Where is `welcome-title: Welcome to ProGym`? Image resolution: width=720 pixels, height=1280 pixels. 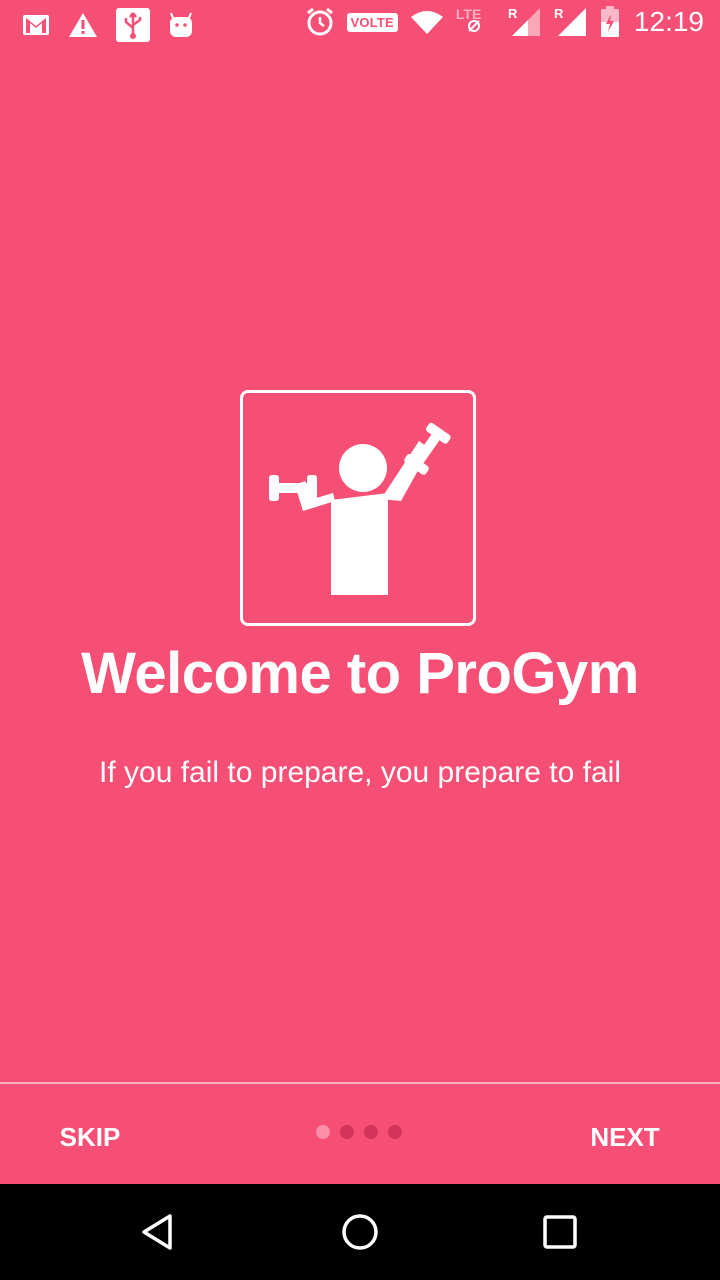 welcome-title: Welcome to ProGym is located at coordinates (360, 673).